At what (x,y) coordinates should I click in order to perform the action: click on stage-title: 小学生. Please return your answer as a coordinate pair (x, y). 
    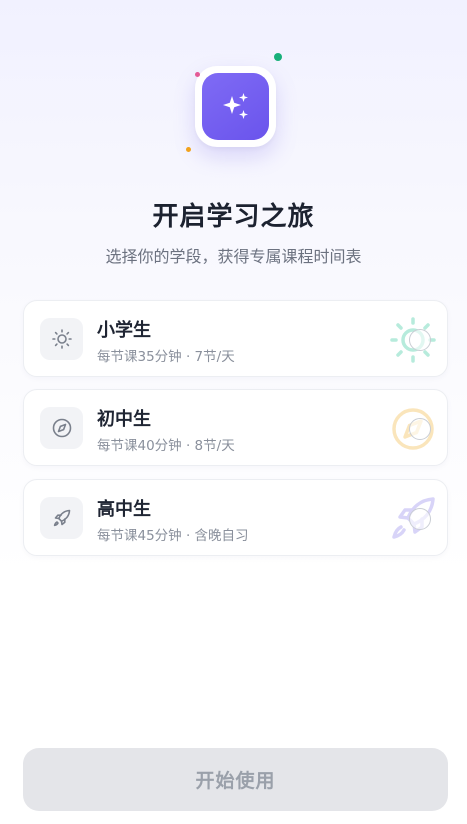
    Looking at the image, I should click on (124, 330).